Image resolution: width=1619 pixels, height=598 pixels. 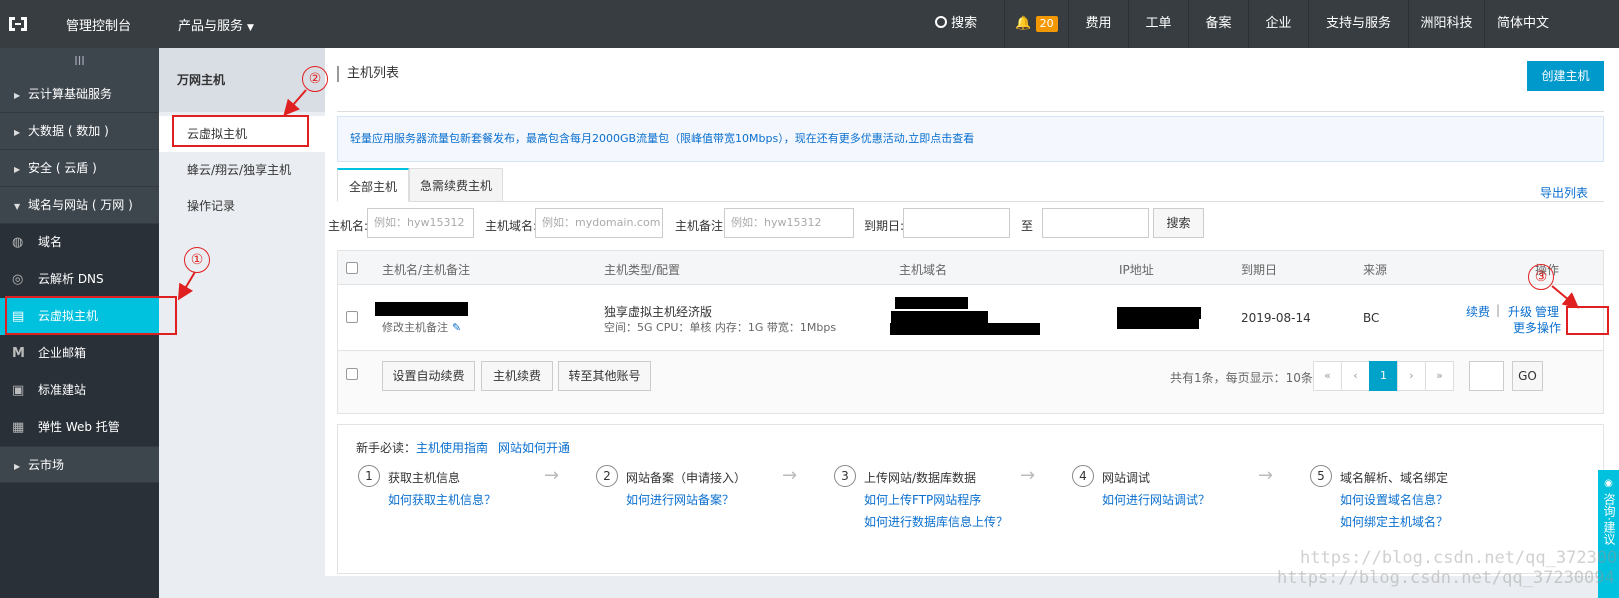 What do you see at coordinates (79, 131) in the screenshot?
I see `nav-cat-bigdata: ▶ 大数据 ( 数加 )` at bounding box center [79, 131].